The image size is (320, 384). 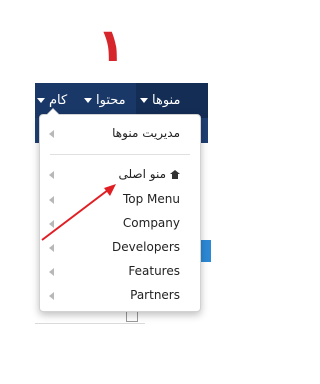 I want to click on annotation-arrow, so click(x=78, y=212).